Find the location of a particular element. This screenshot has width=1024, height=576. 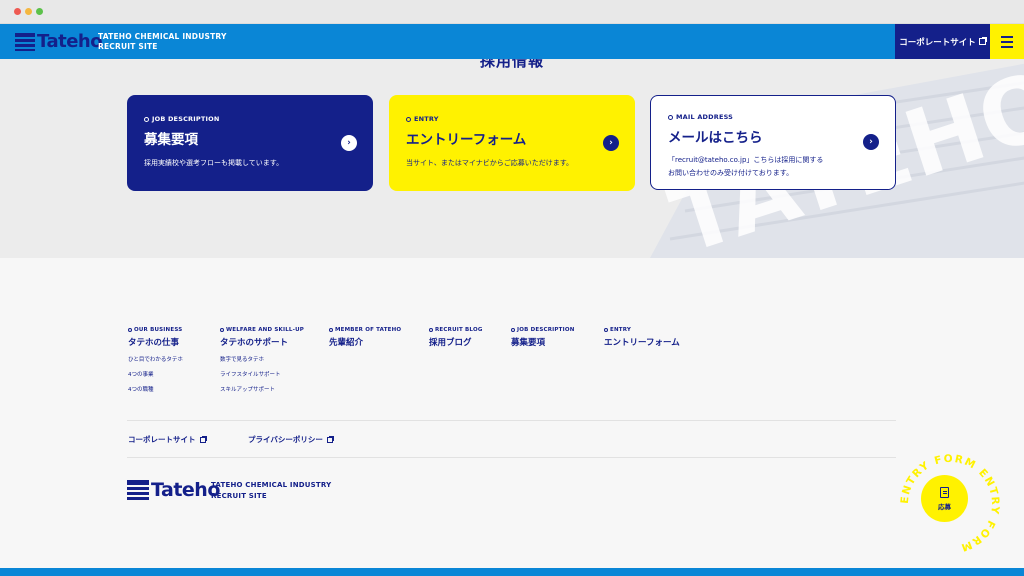

footer-logo: Tateho is located at coordinates (173, 490).